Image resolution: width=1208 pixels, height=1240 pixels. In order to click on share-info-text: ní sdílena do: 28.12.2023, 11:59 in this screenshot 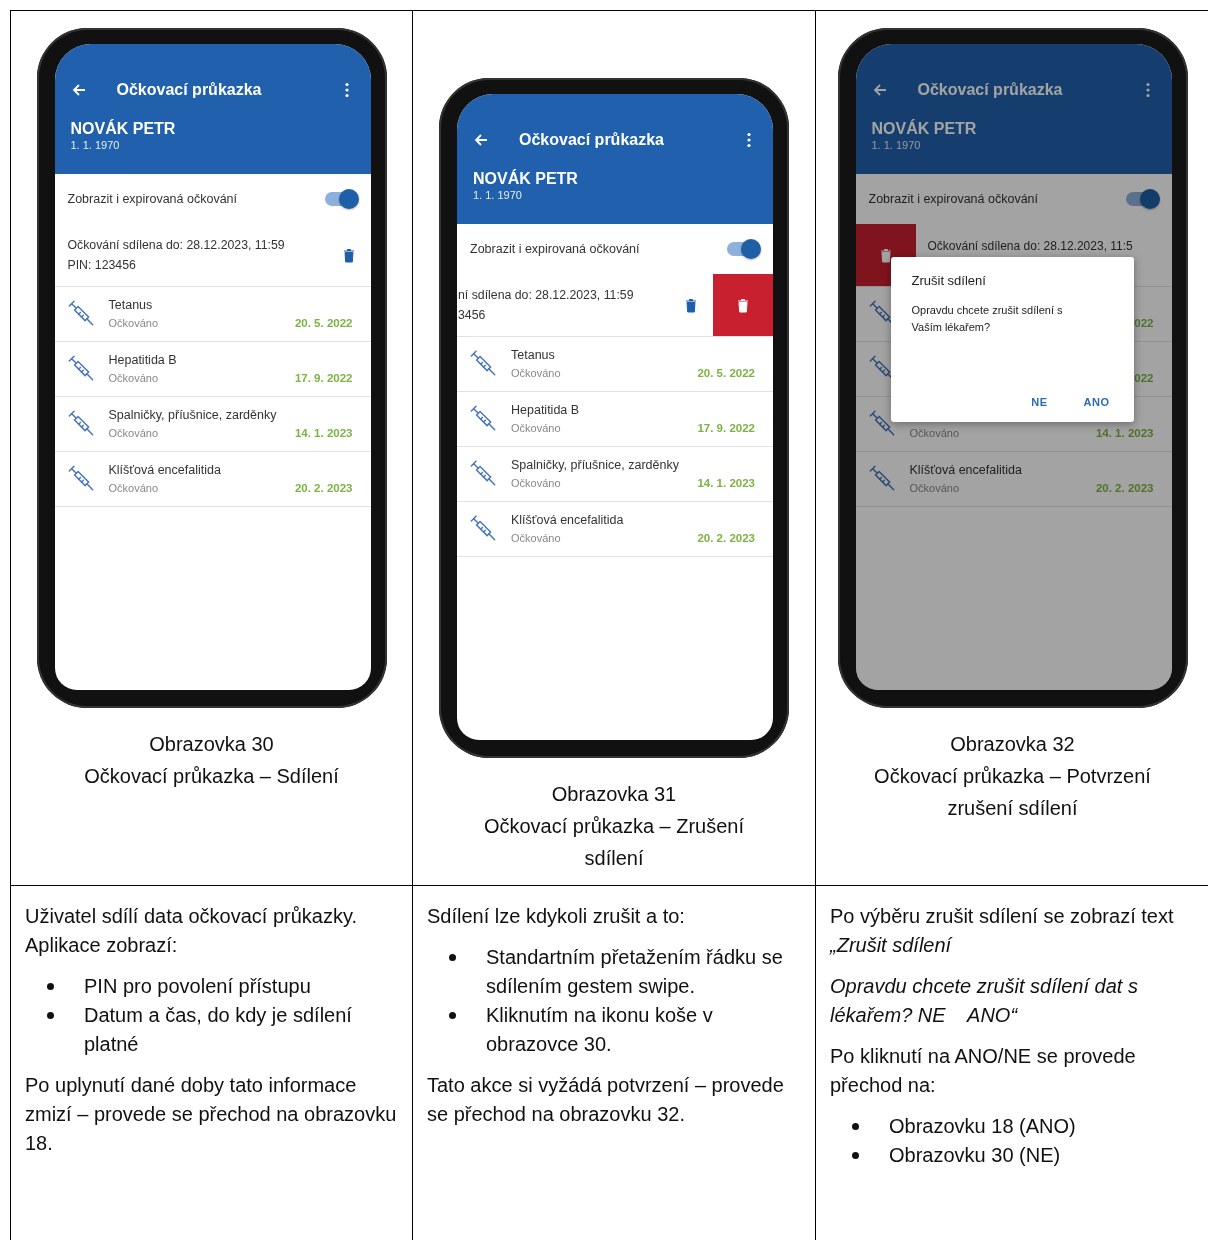, I will do `click(546, 295)`.